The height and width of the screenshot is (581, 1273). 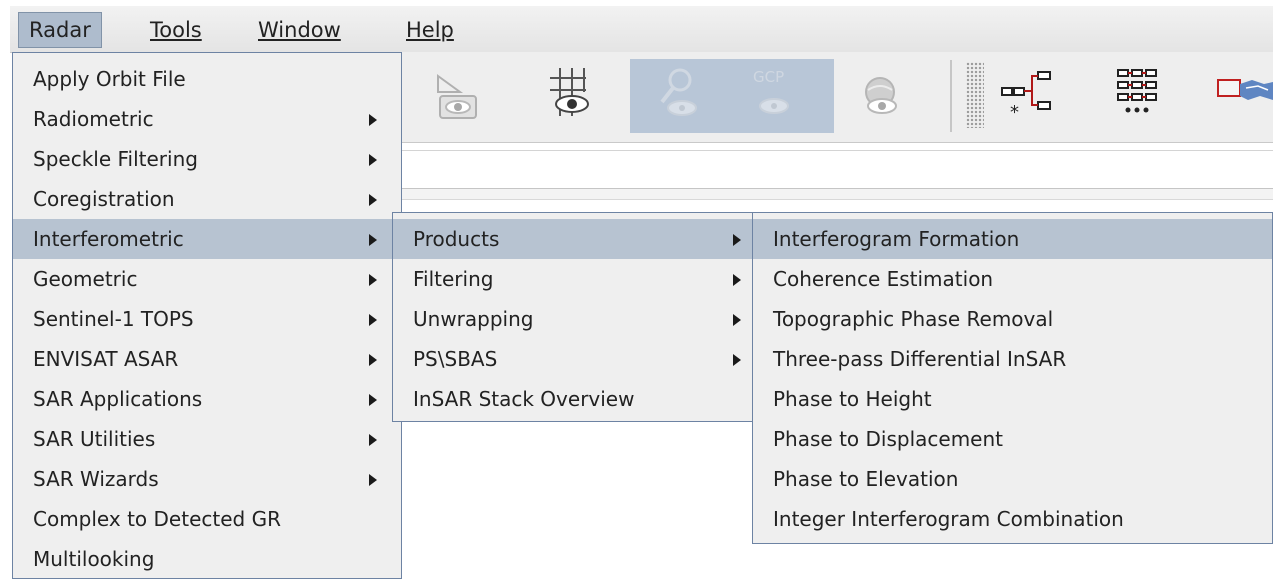 I want to click on toolbar-separator, so click(x=951, y=96).